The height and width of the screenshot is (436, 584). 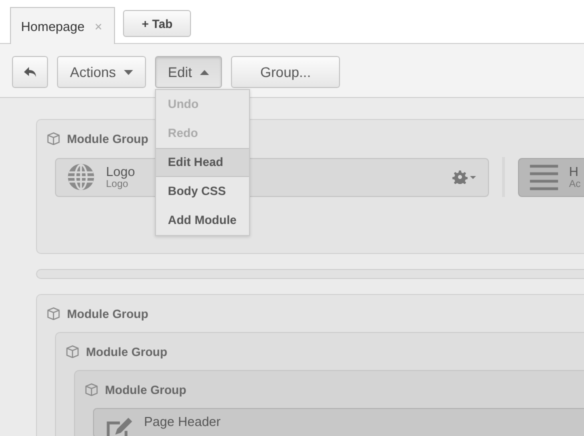 I want to click on module-item: H Ac, so click(x=551, y=177).